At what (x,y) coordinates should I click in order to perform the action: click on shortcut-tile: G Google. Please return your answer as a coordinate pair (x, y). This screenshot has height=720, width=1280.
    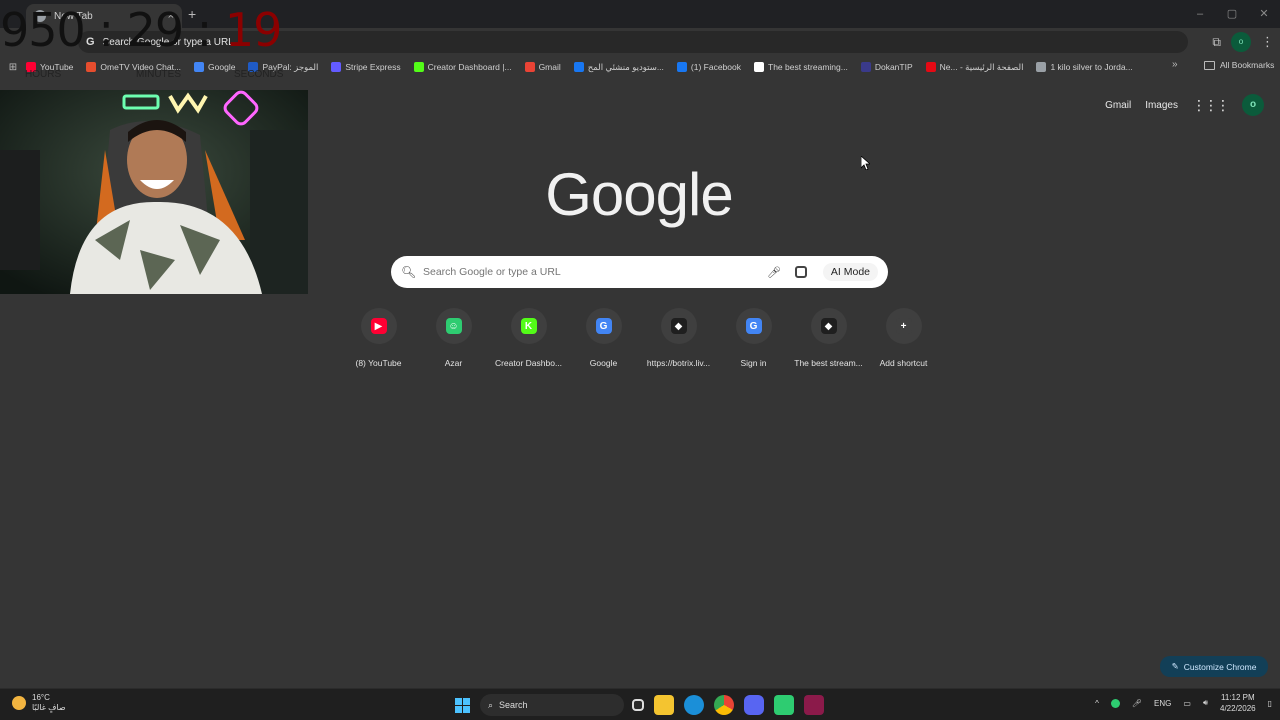
    Looking at the image, I should click on (603, 338).